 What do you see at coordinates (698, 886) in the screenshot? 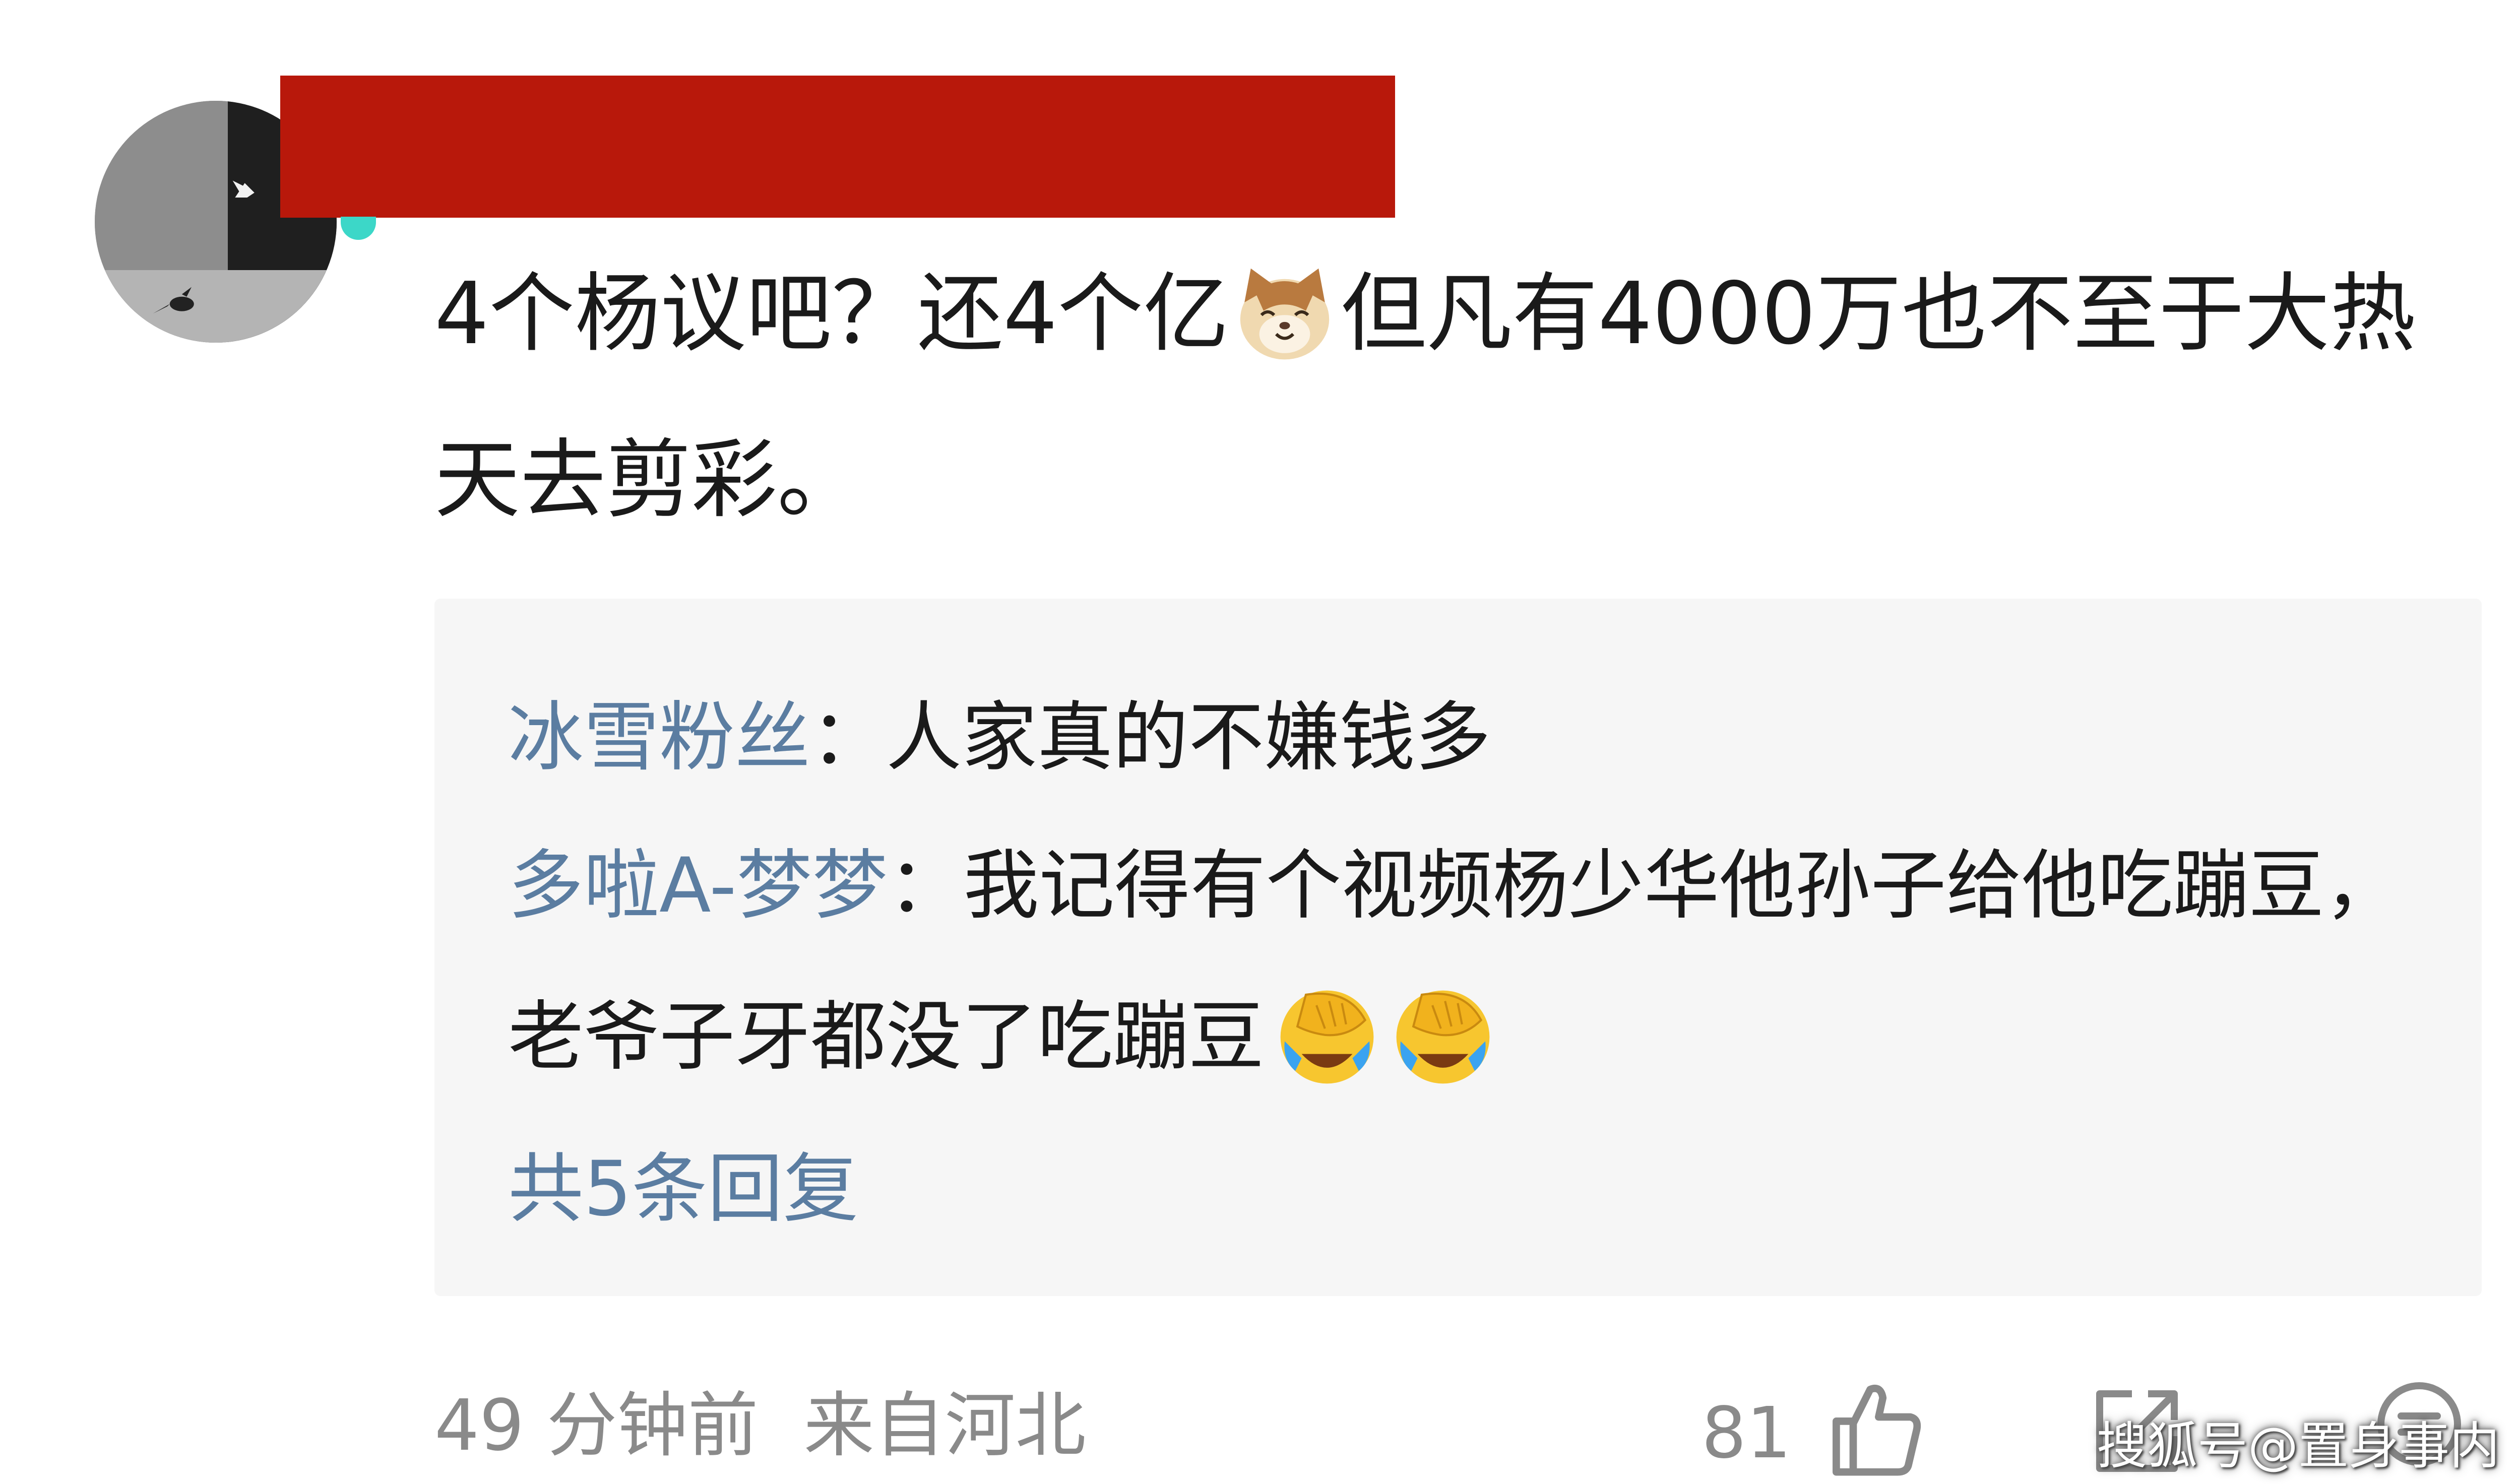
I see `reply-username: 多啦A-梦梦` at bounding box center [698, 886].